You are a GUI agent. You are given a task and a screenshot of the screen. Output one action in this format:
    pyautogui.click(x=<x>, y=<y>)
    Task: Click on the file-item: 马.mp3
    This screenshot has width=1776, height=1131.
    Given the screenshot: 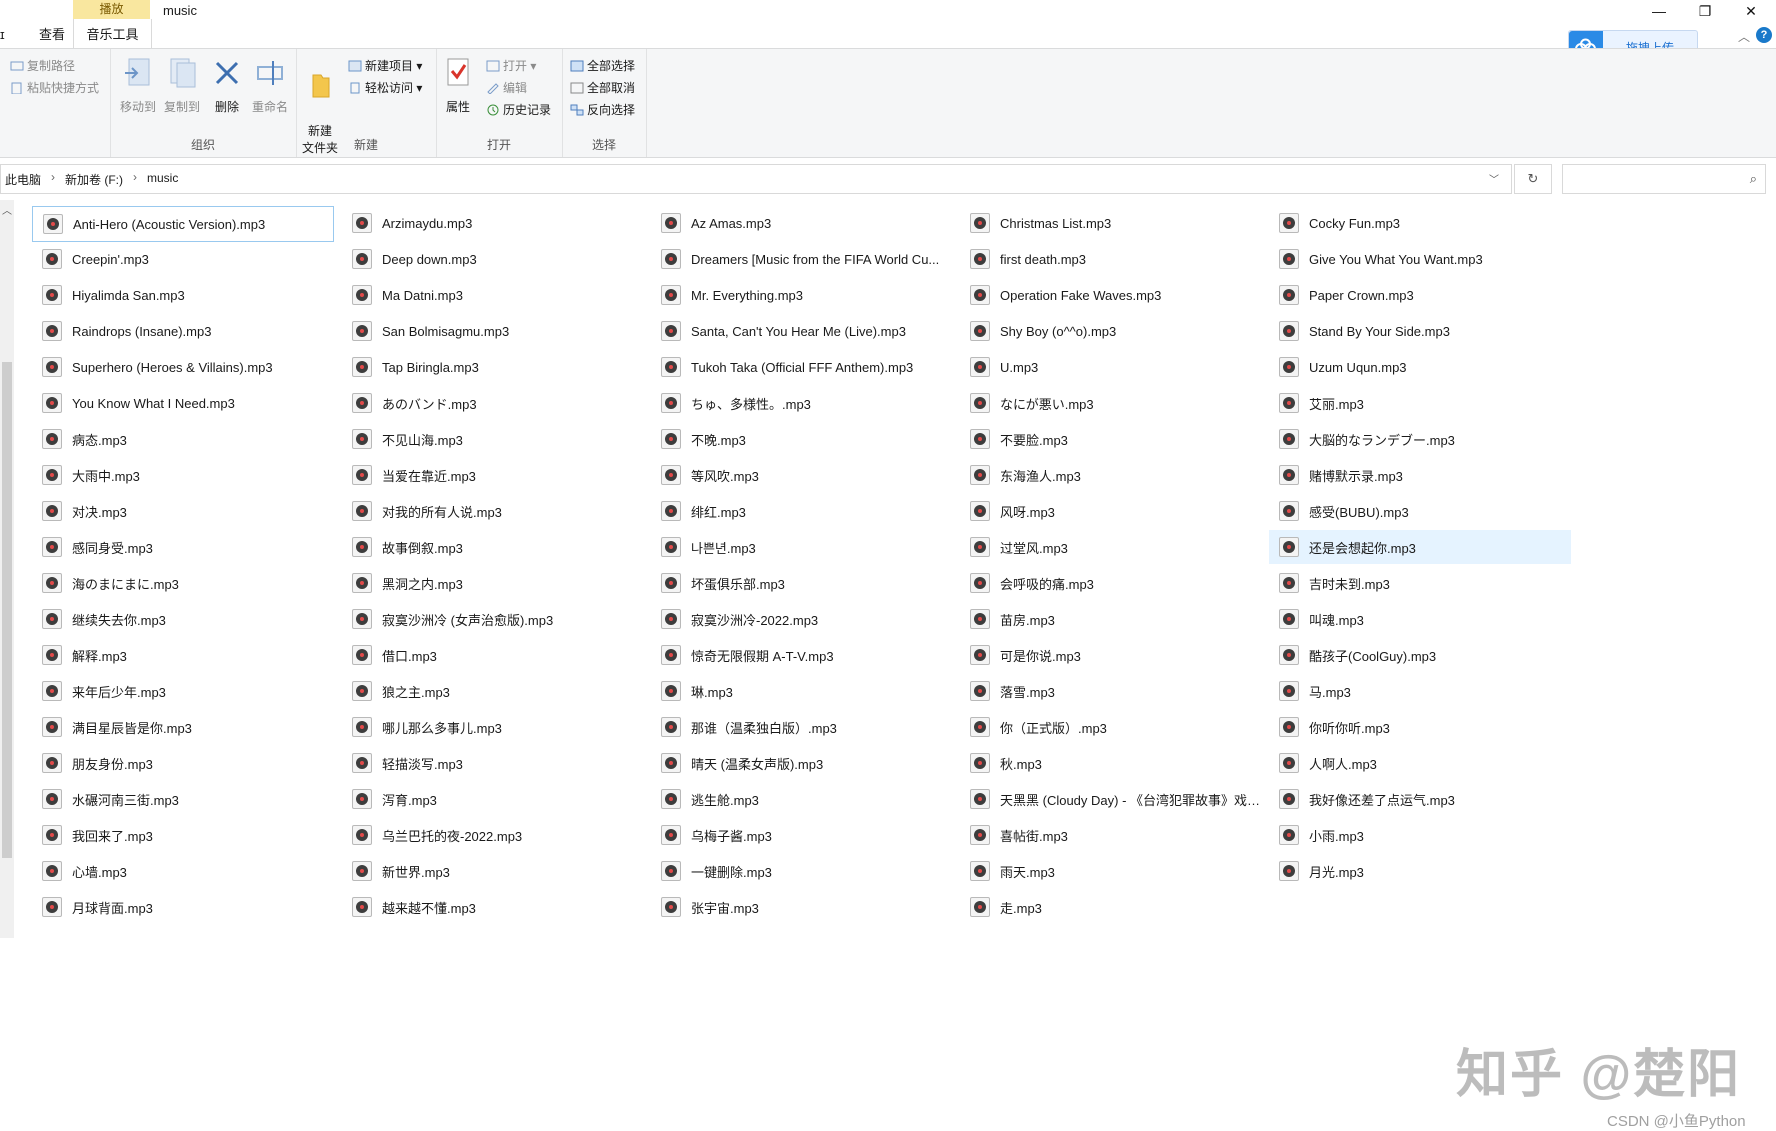 What is the action you would take?
    pyautogui.click(x=1420, y=691)
    